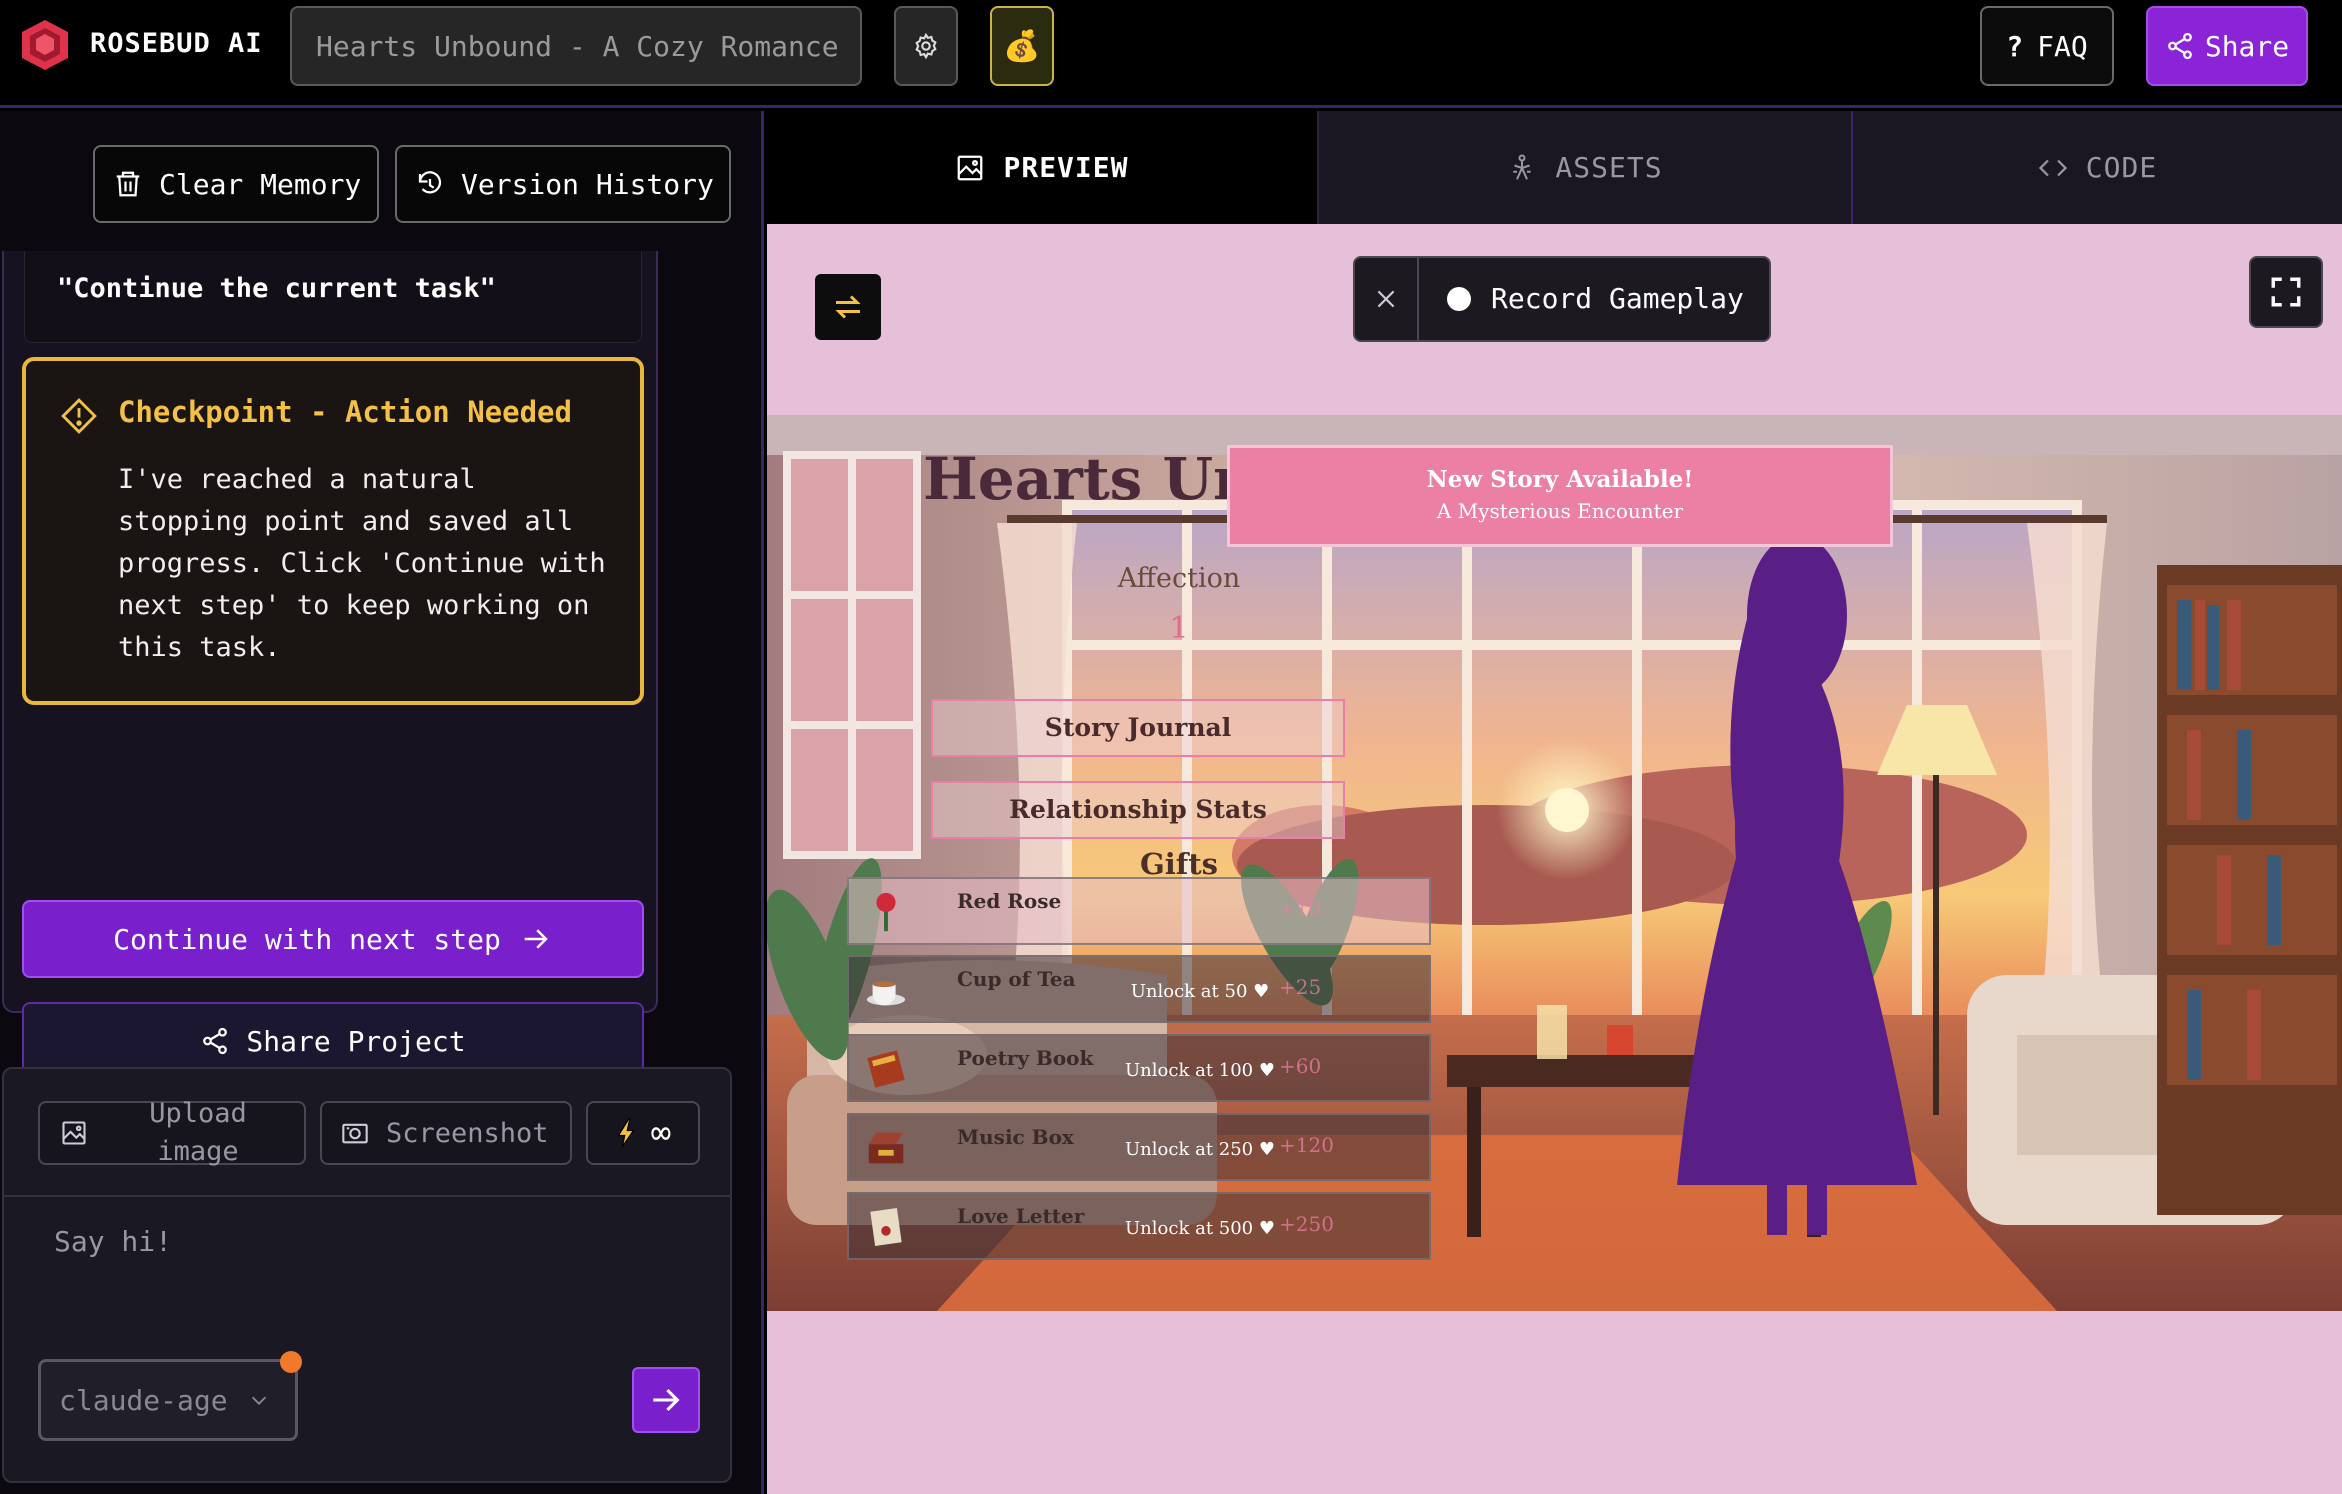  I want to click on screenshot-button: Screenshot, so click(446, 1133).